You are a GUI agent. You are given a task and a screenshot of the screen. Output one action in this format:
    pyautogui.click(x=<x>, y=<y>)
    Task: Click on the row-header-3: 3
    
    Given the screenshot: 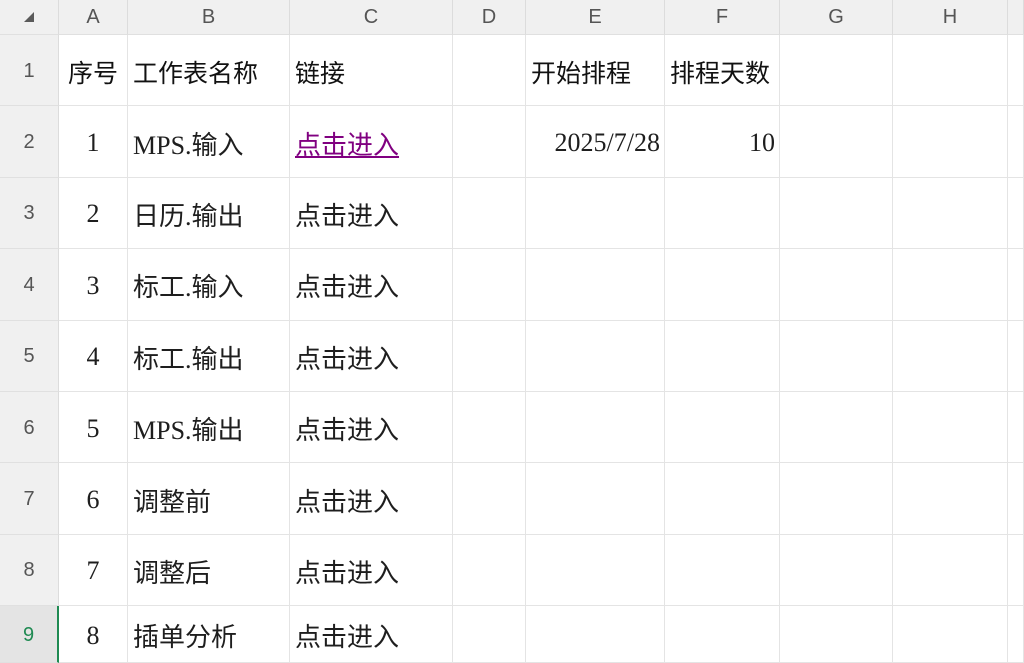 What is the action you would take?
    pyautogui.click(x=29, y=213)
    